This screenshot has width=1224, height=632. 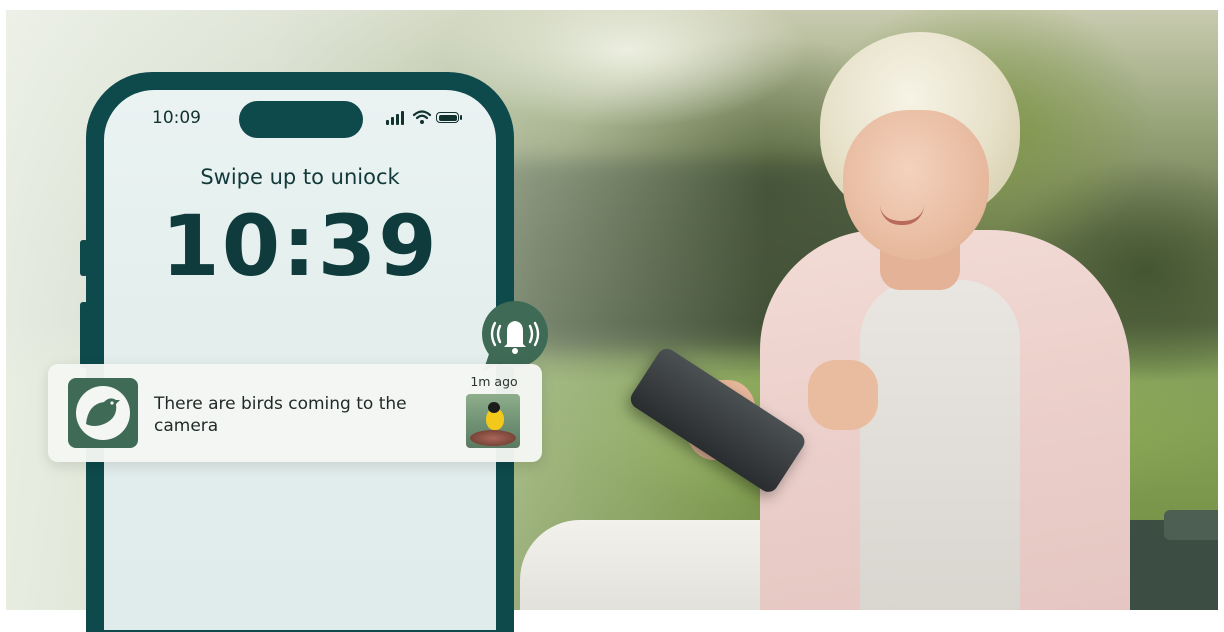 I want to click on battery-tip, so click(x=461, y=117).